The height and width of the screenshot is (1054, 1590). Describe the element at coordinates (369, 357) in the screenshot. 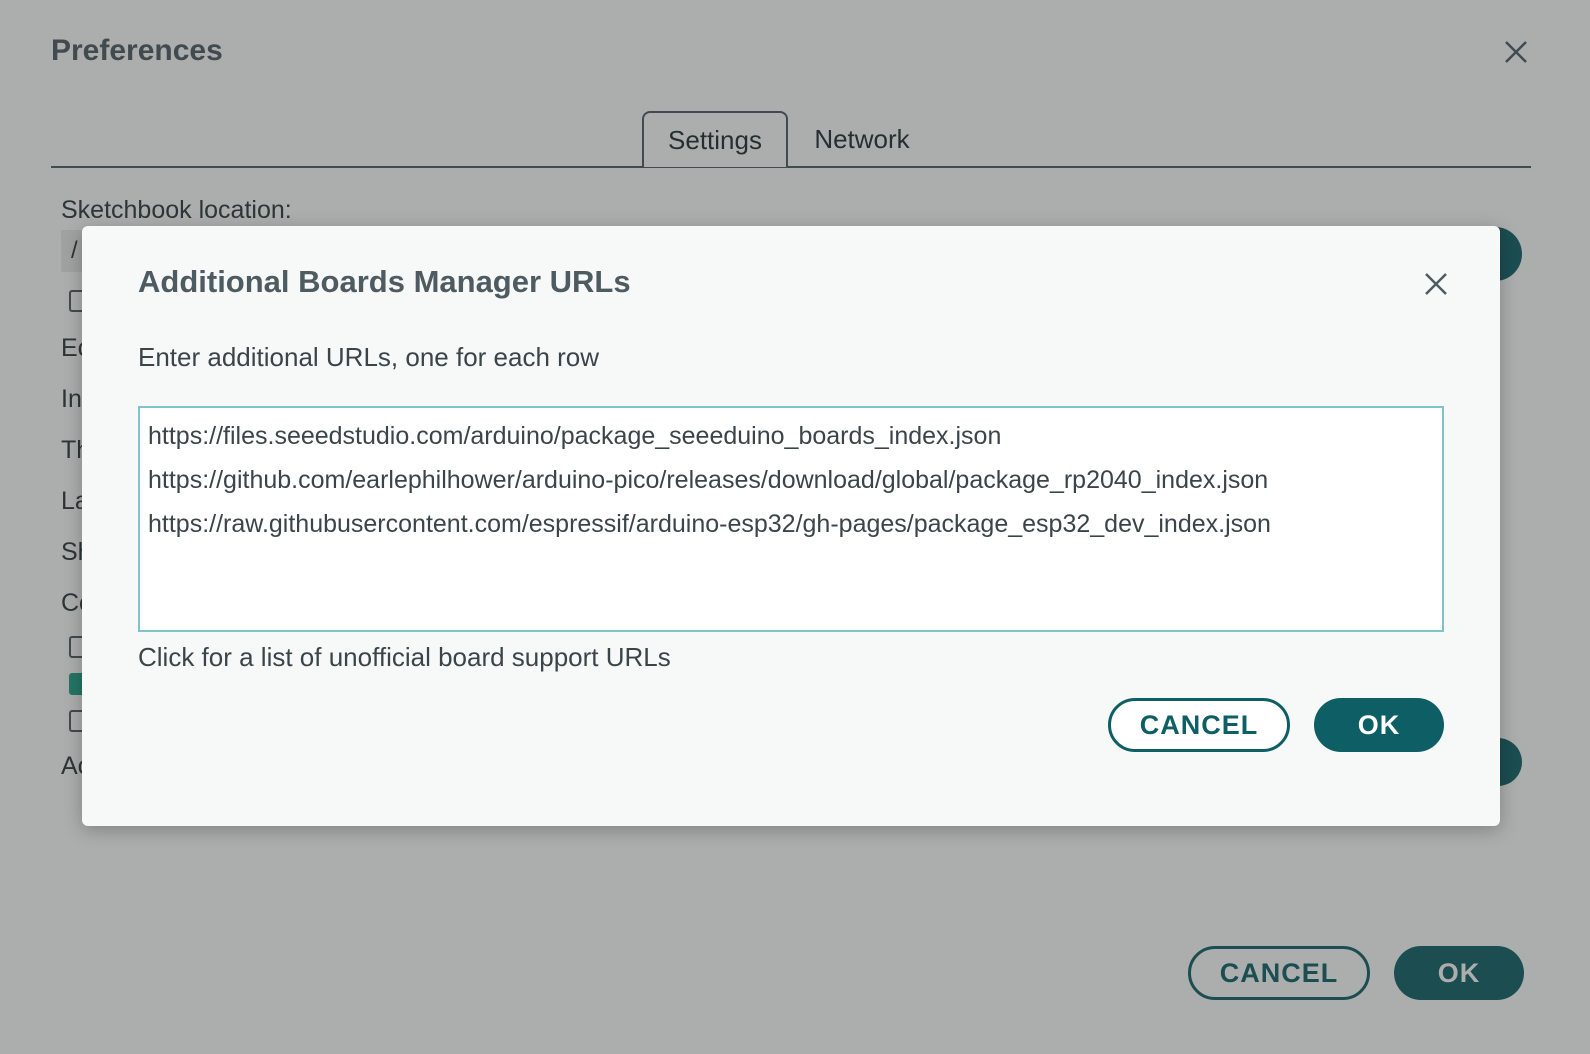

I see `dialog-description: Enter additional URLs, one for each row` at that location.